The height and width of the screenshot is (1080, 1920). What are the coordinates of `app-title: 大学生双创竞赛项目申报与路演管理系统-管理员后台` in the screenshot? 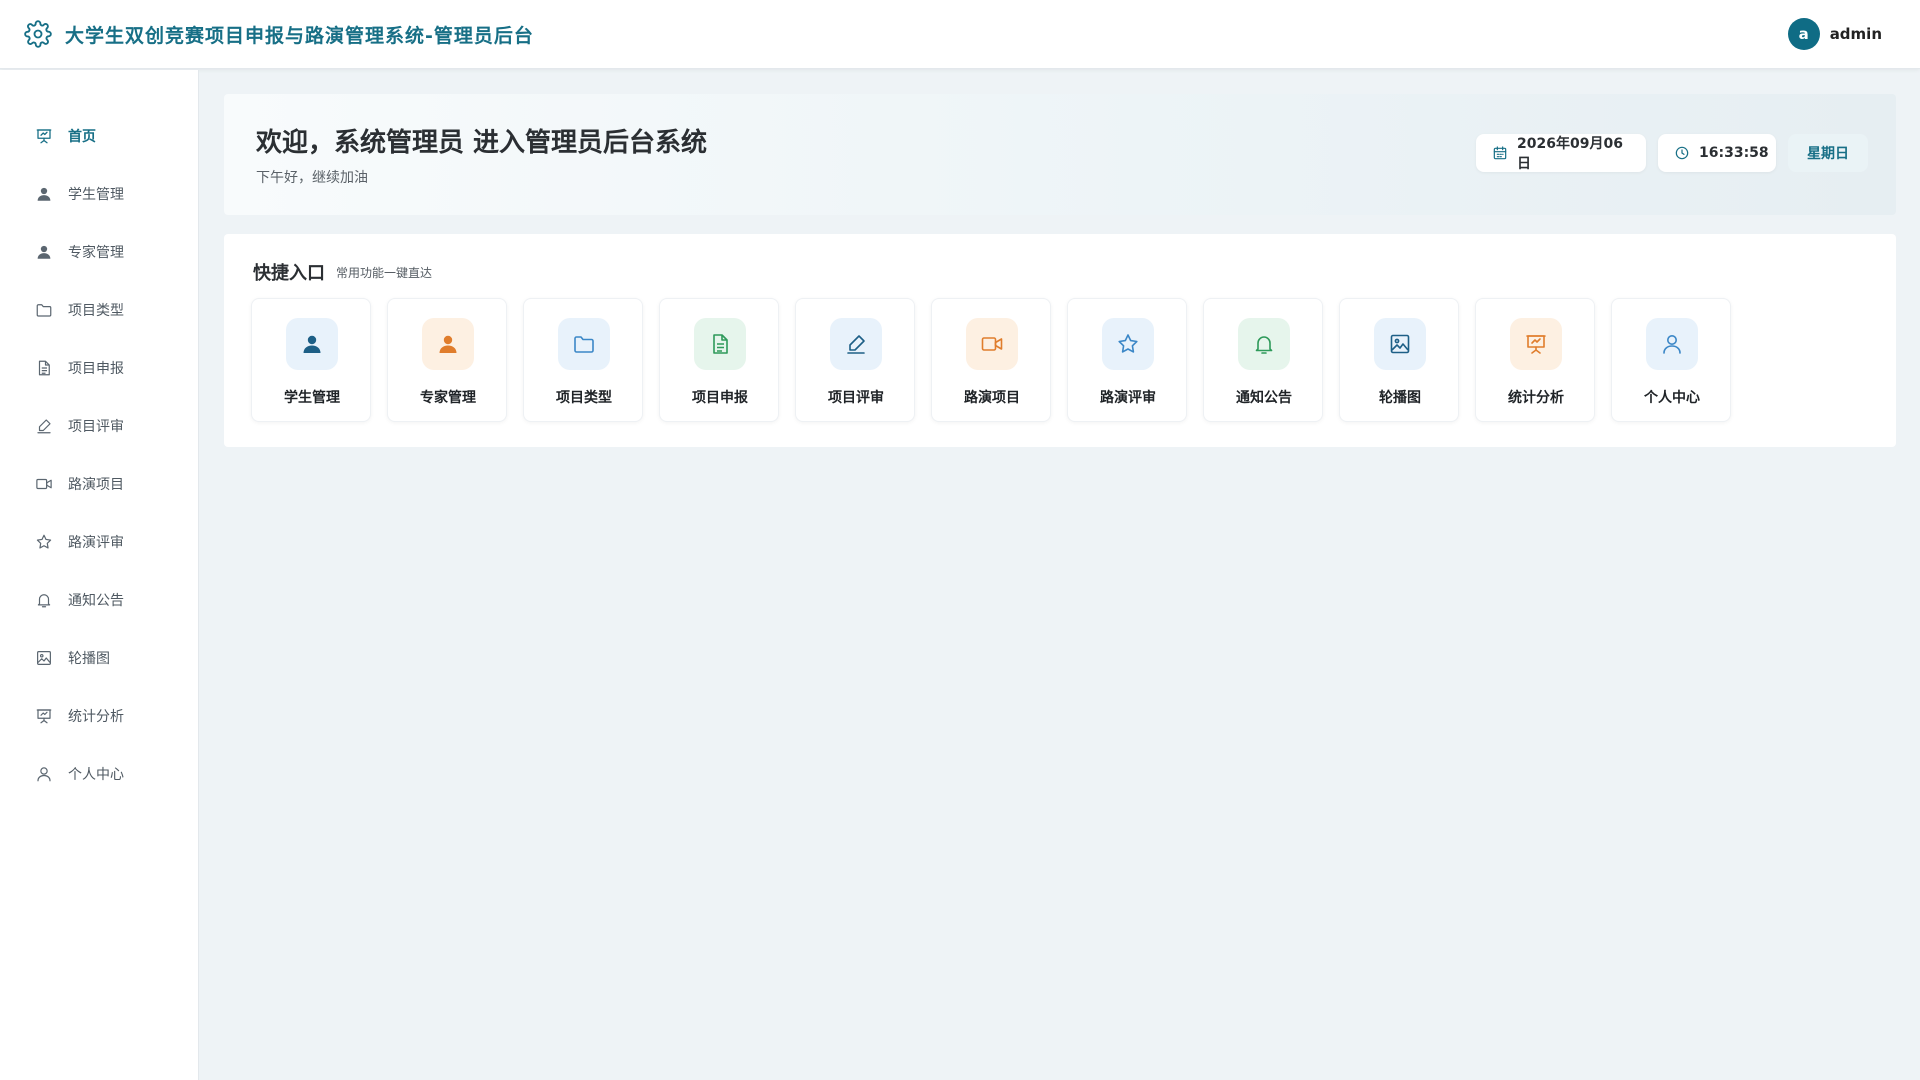 It's located at (299, 35).